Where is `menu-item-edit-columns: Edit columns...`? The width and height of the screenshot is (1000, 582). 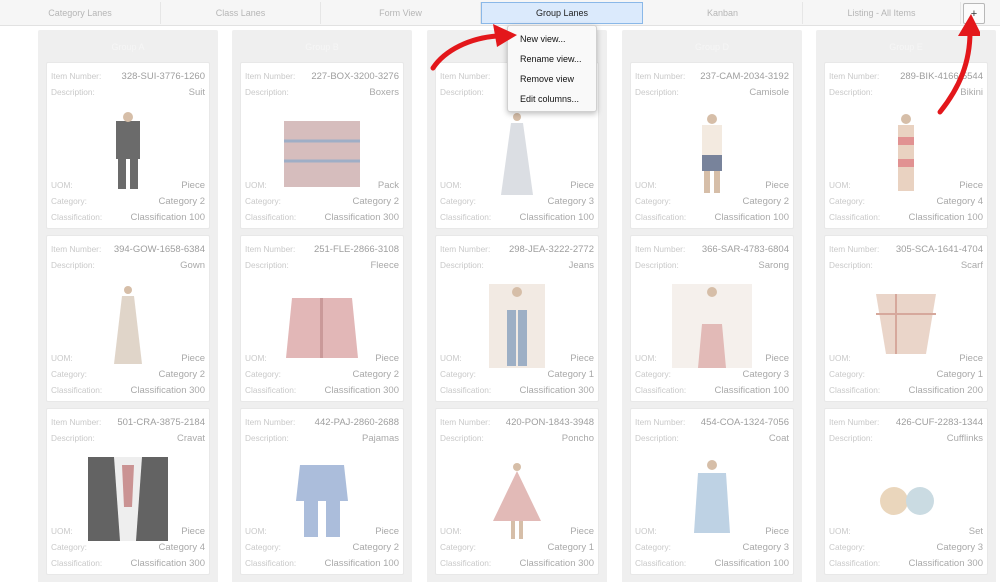
menu-item-edit-columns: Edit columns... is located at coordinates (552, 99).